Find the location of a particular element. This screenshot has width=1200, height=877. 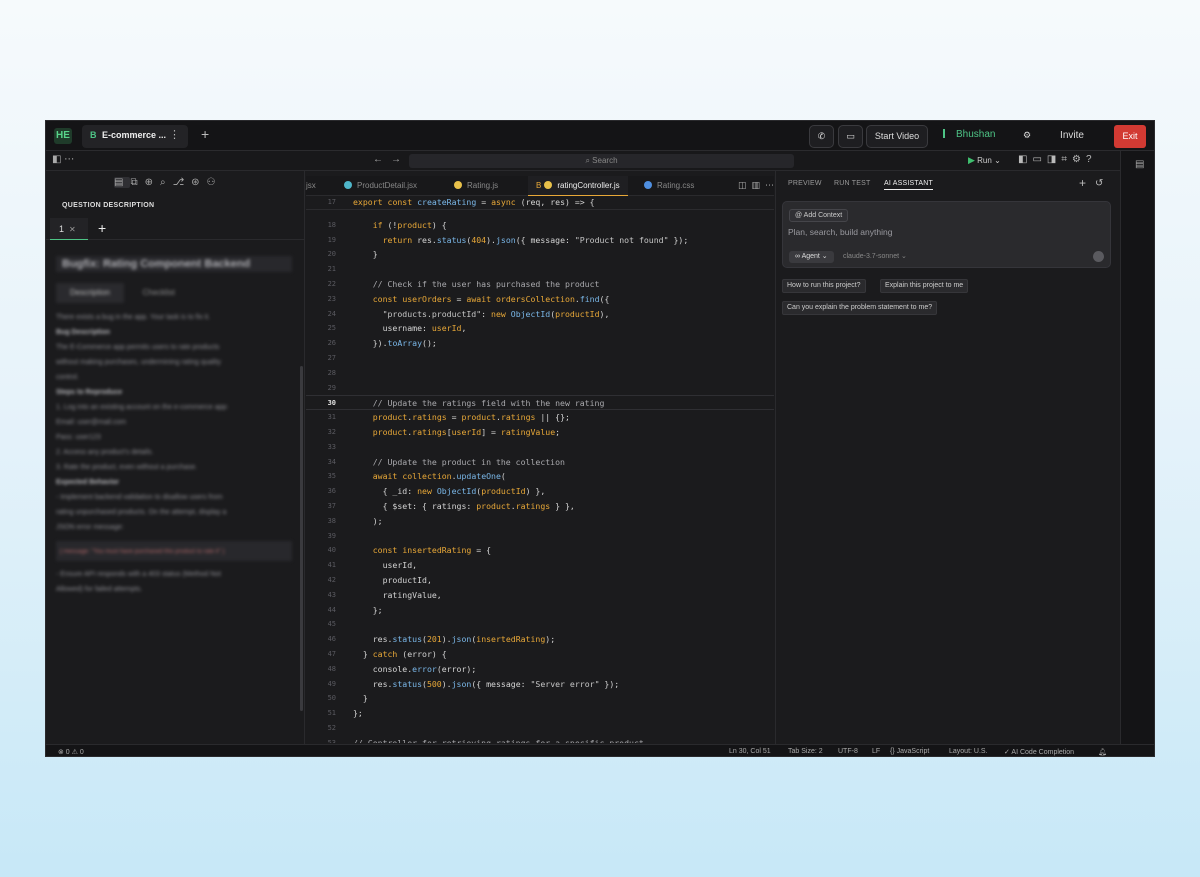

editor-tab: Rating.css is located at coordinates (669, 186).